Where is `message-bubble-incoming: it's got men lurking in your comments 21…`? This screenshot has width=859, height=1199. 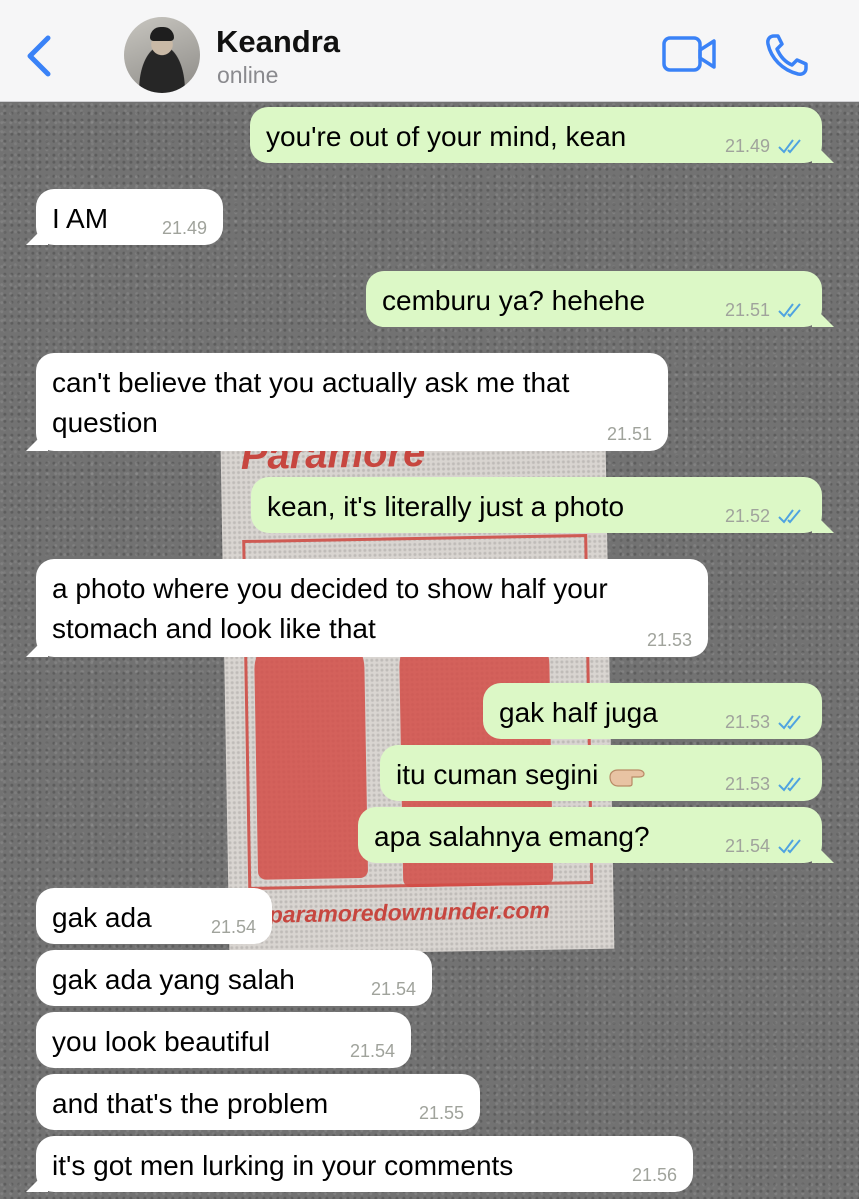
message-bubble-incoming: it's got men lurking in your comments 21… is located at coordinates (364, 1164).